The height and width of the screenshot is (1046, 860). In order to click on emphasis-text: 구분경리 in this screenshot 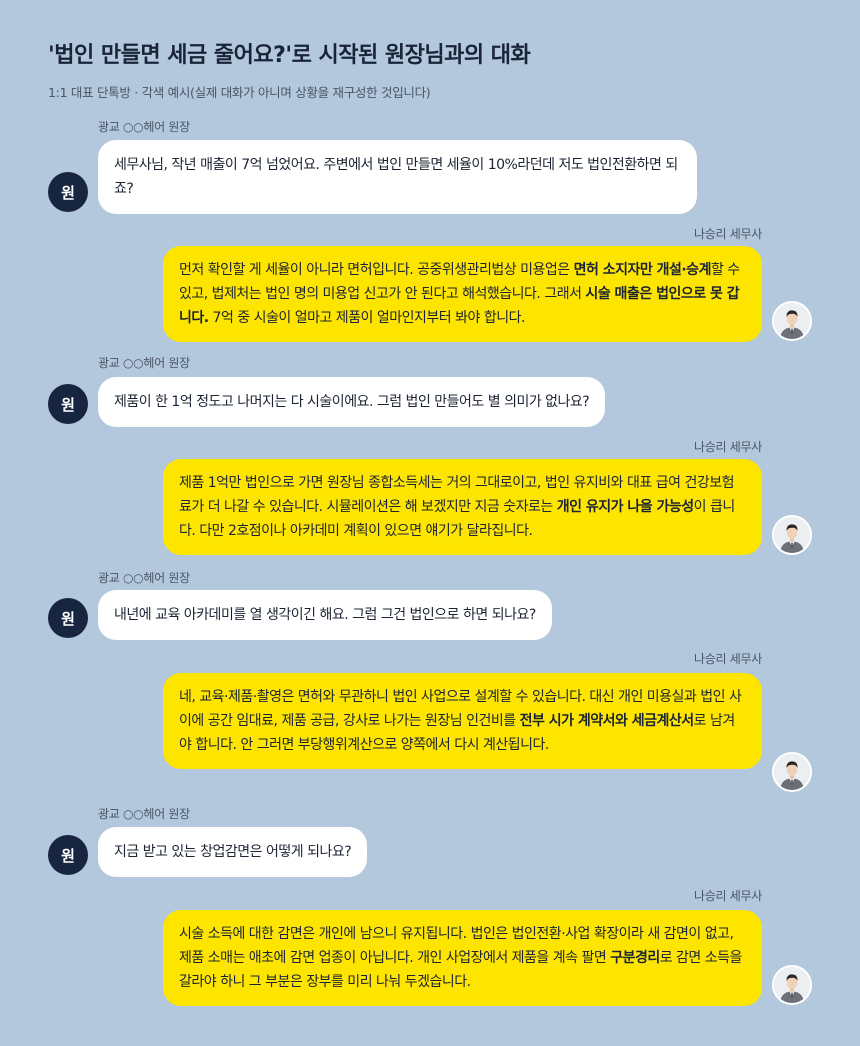, I will do `click(635, 958)`.